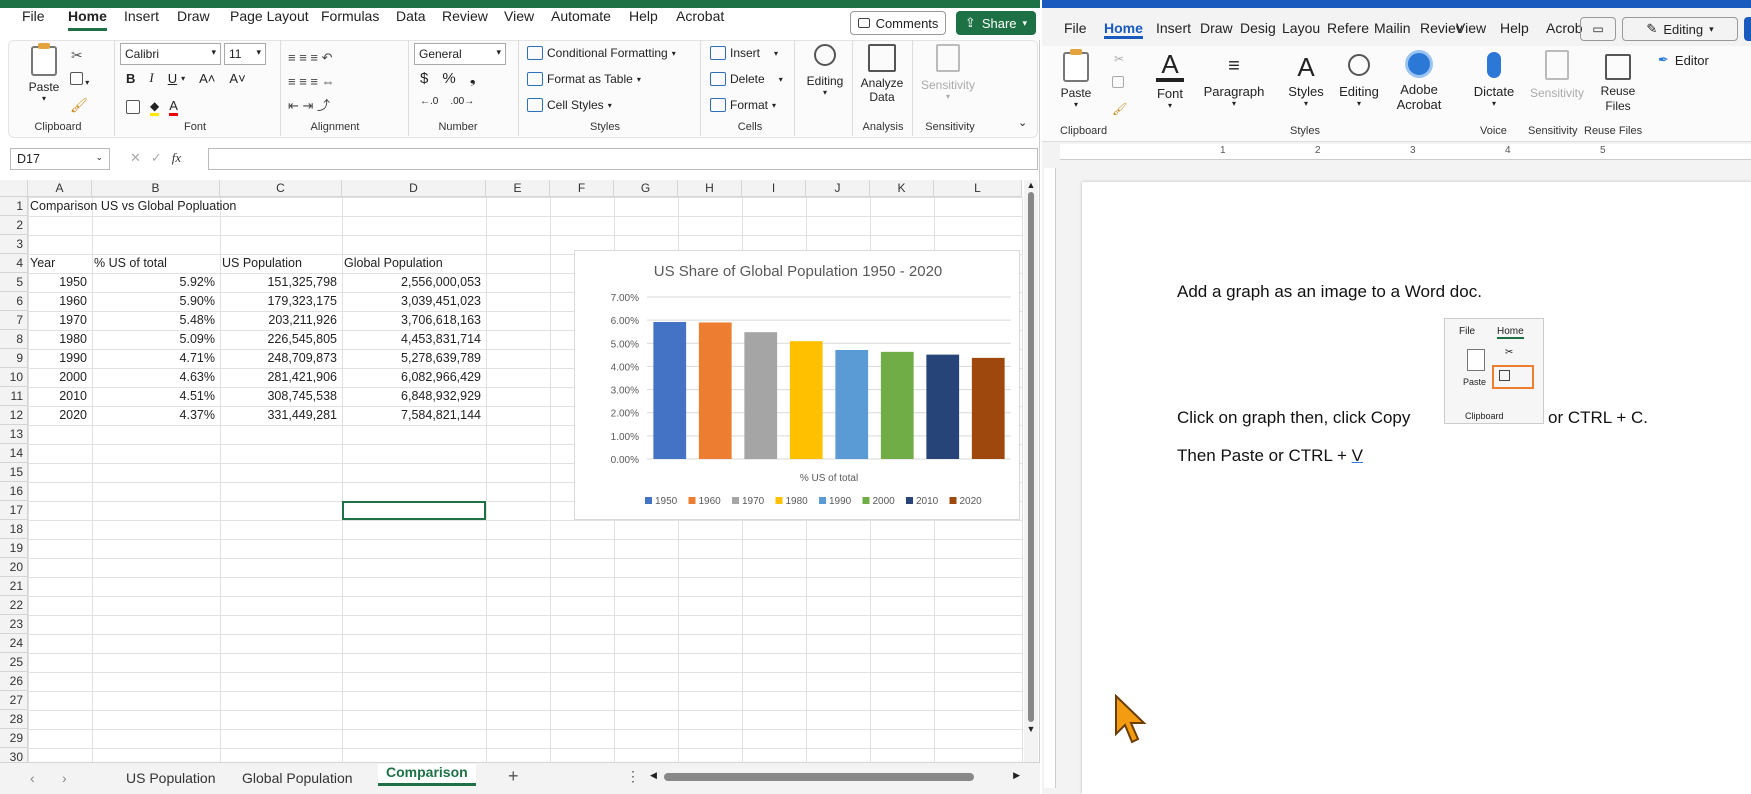 This screenshot has height=794, width=1751. What do you see at coordinates (173, 107) in the screenshot?
I see `font-color-icon: A` at bounding box center [173, 107].